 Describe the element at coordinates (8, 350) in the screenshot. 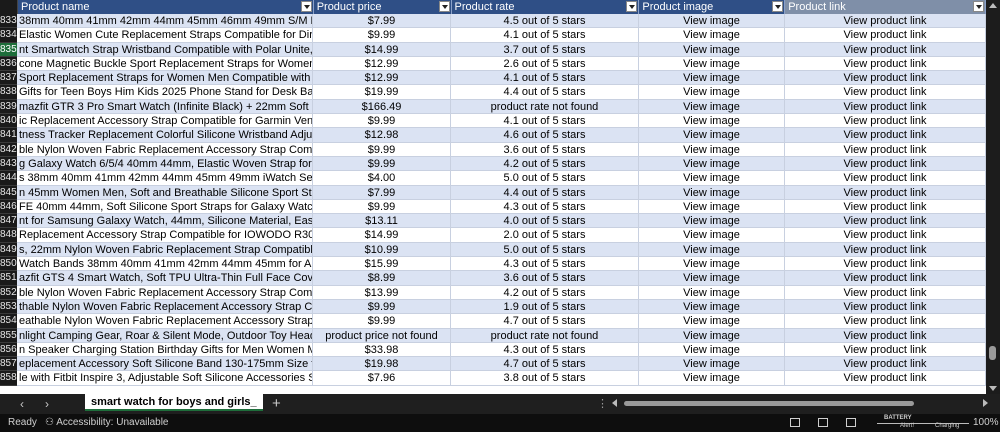

I see `row-number: 856` at that location.